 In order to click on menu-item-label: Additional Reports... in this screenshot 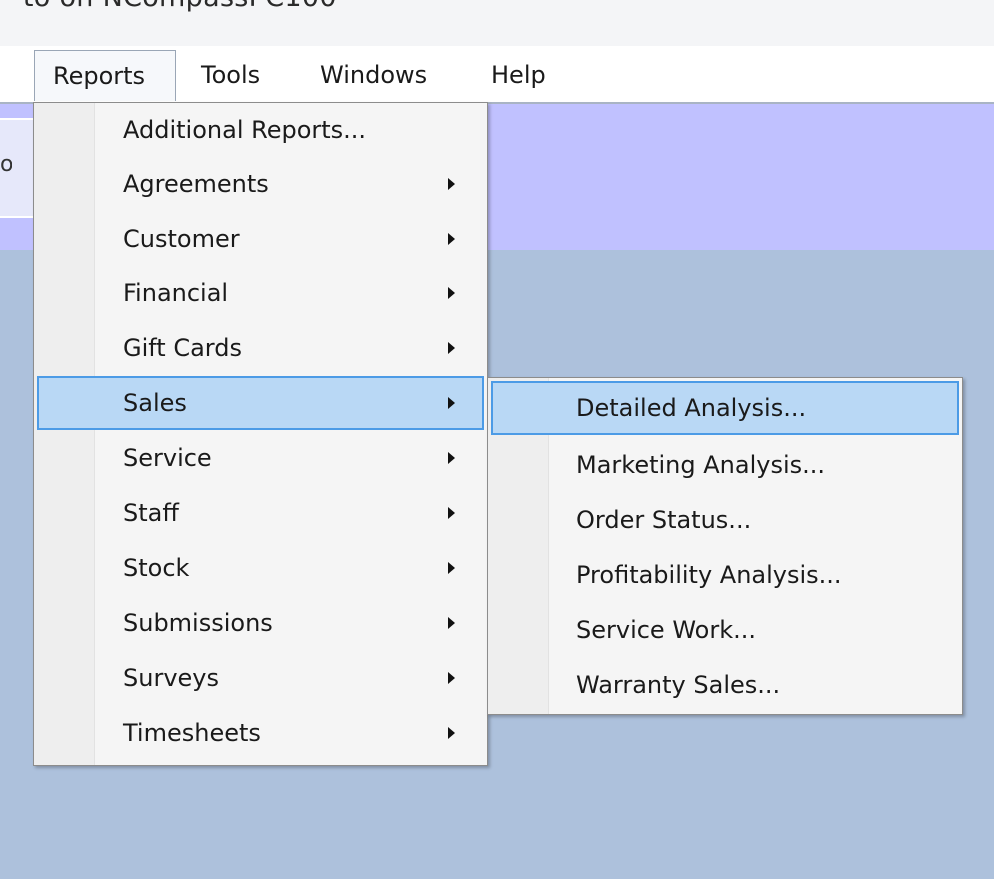, I will do `click(245, 130)`.